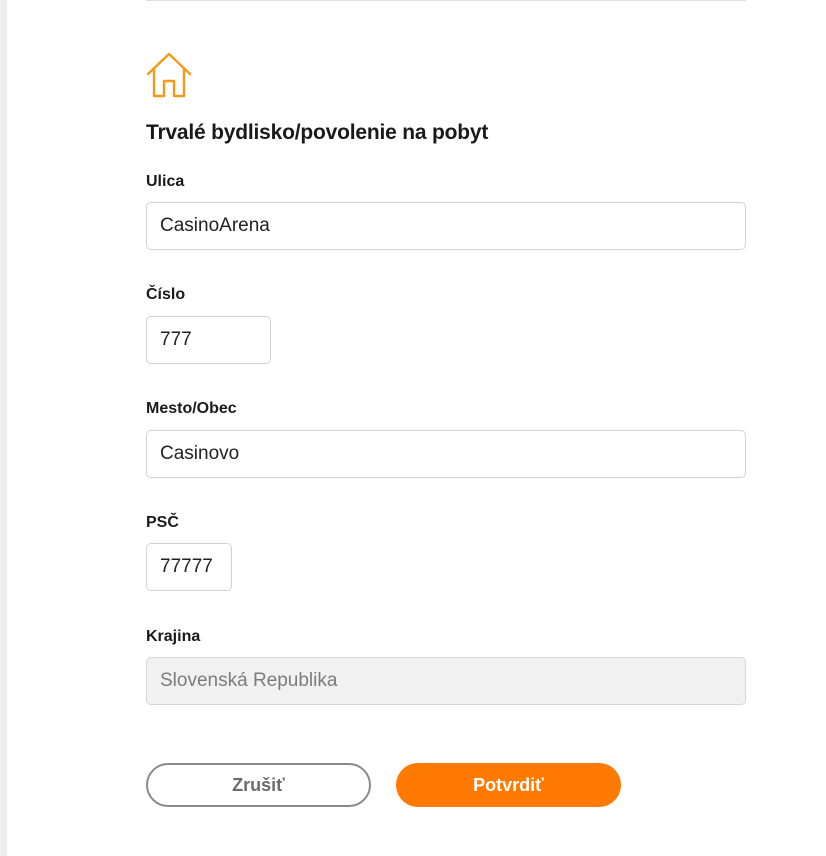  Describe the element at coordinates (169, 75) in the screenshot. I see `home-icon` at that location.